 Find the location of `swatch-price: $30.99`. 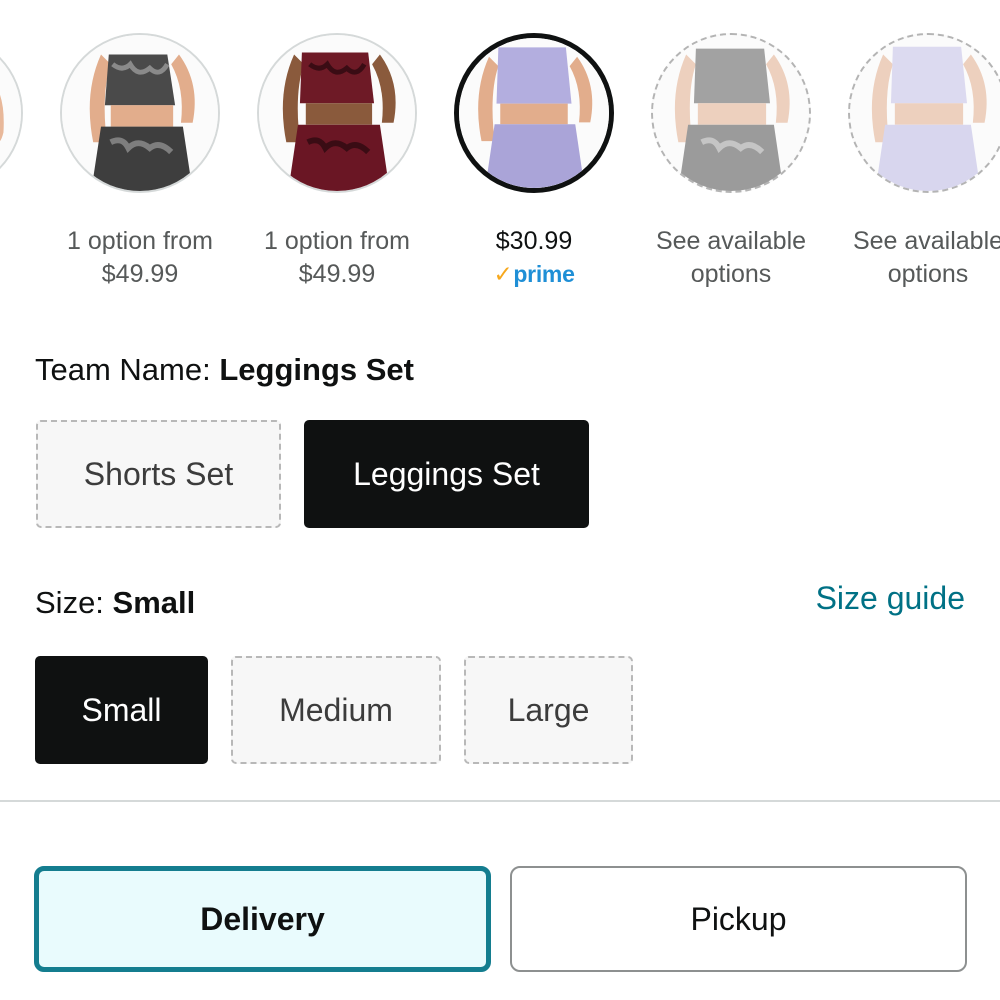

swatch-price: $30.99 is located at coordinates (534, 241).